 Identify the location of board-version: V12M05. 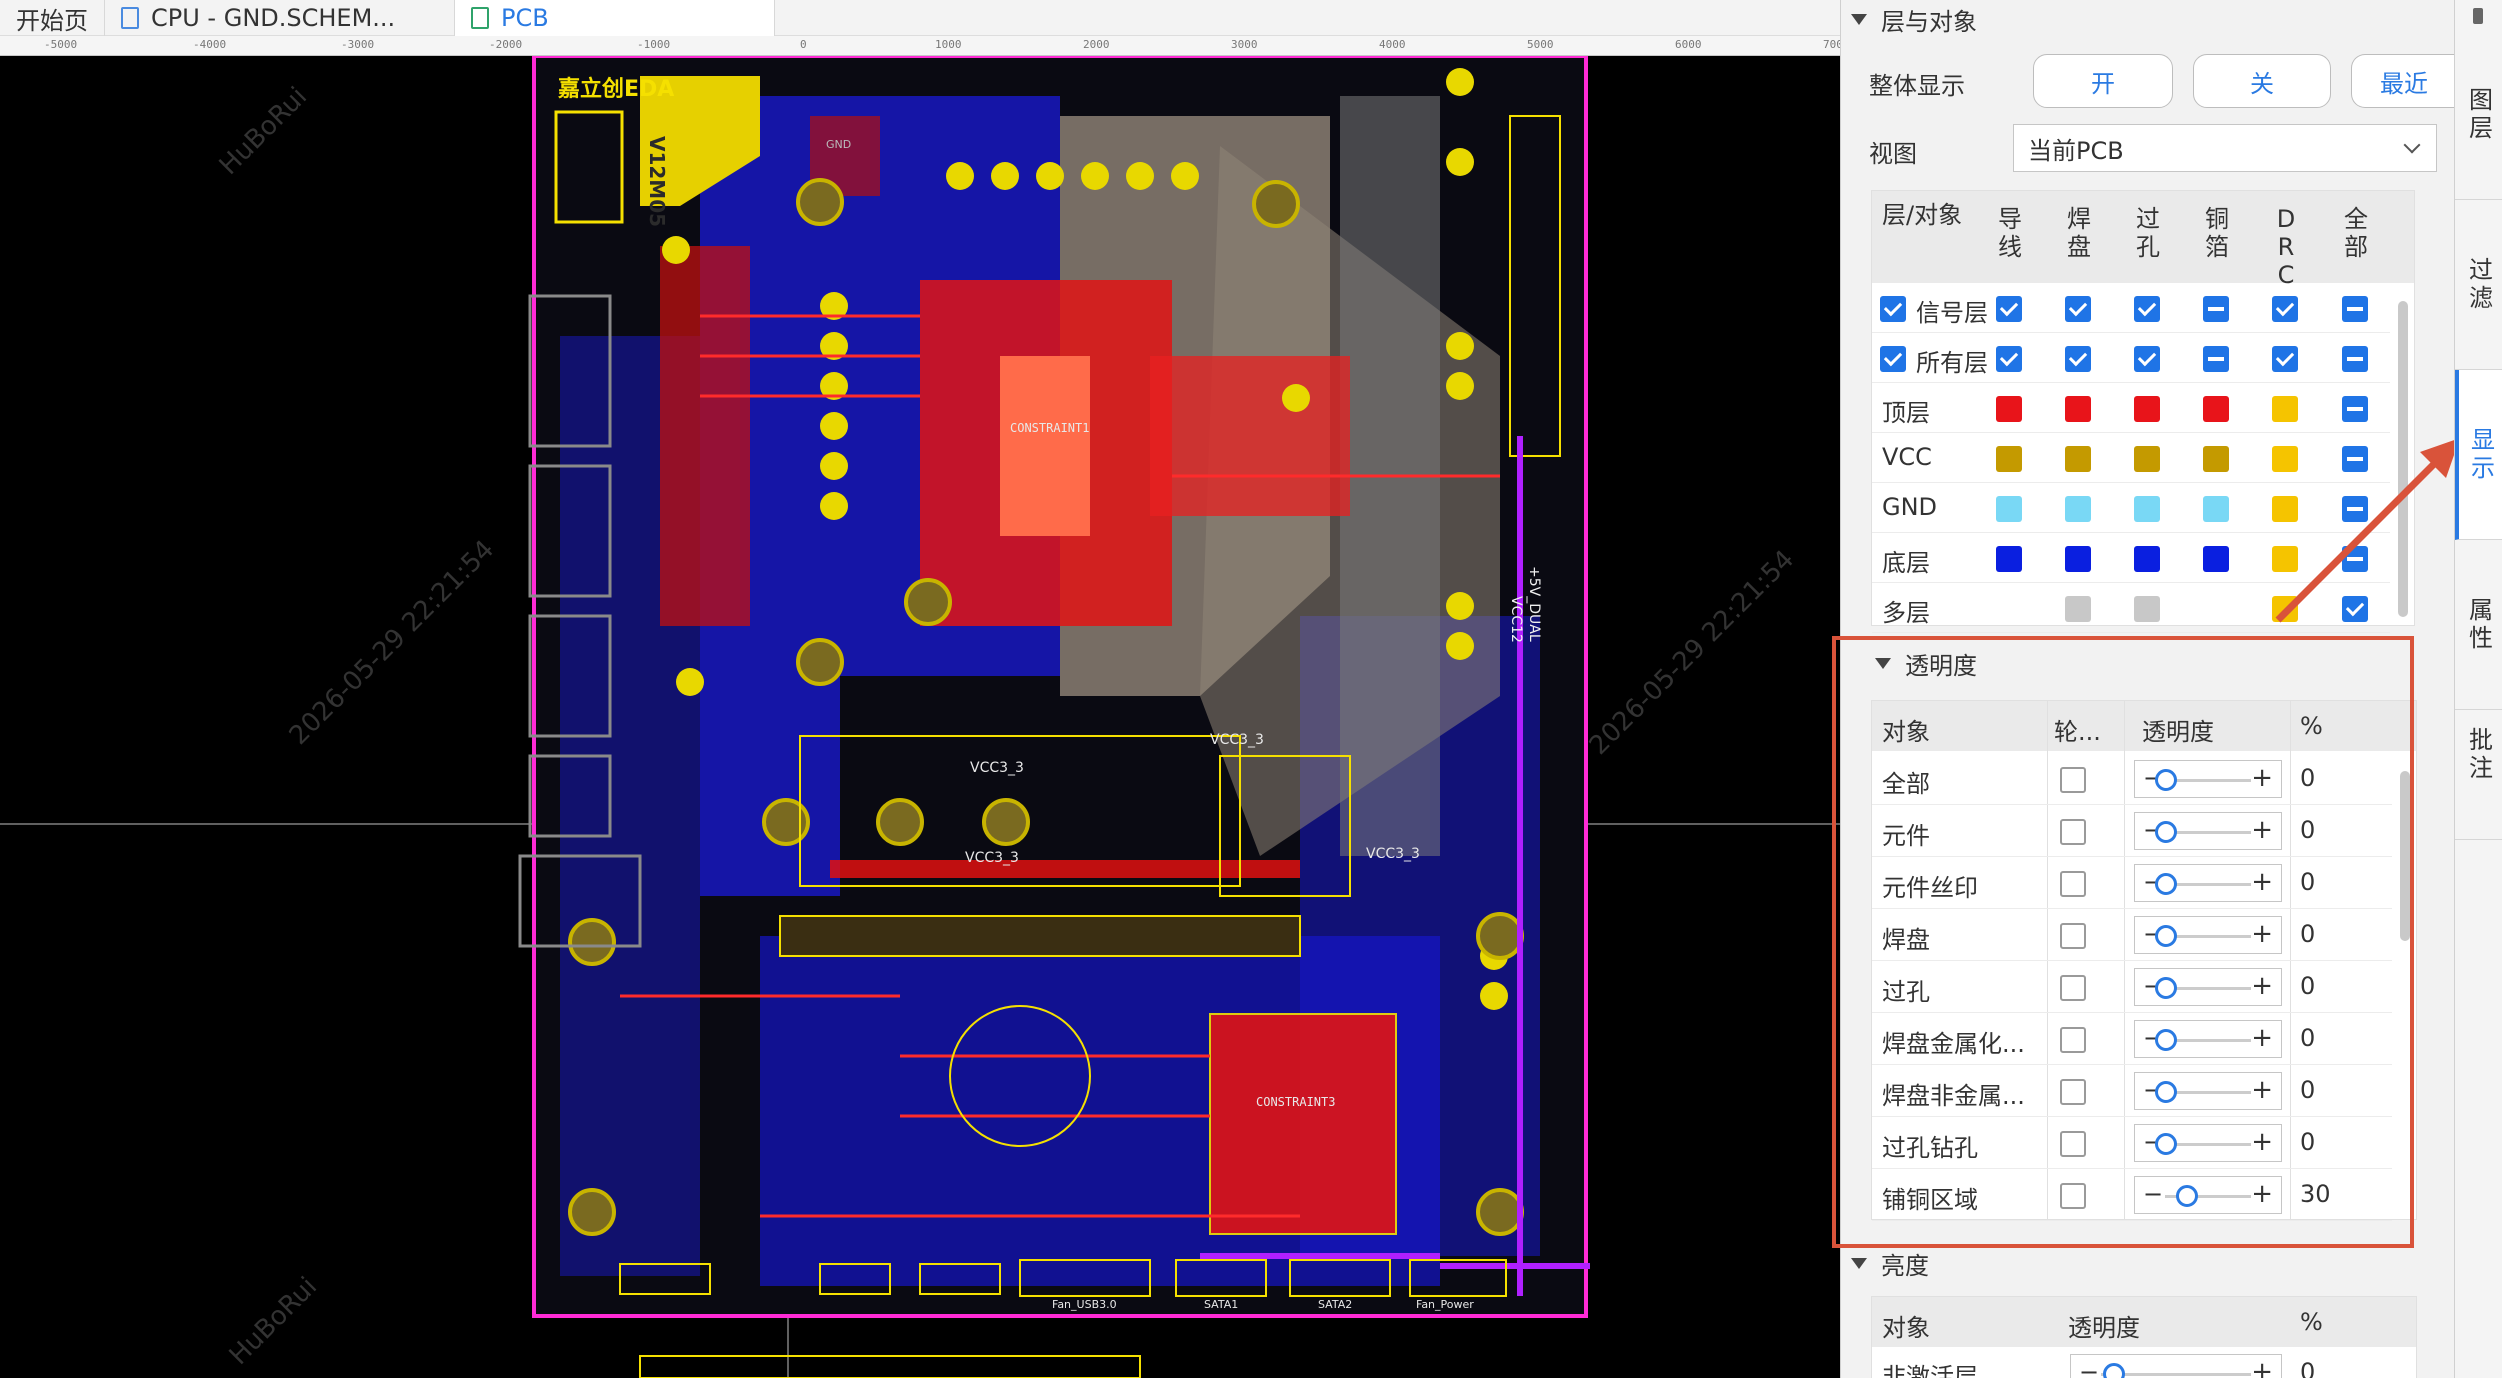
(657, 181).